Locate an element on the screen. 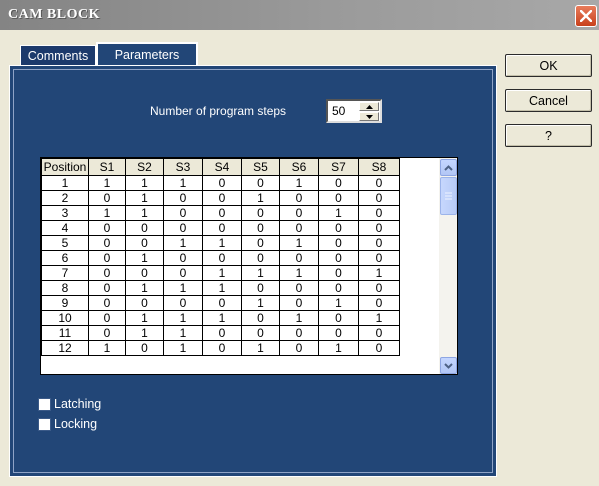  close-button is located at coordinates (586, 16).